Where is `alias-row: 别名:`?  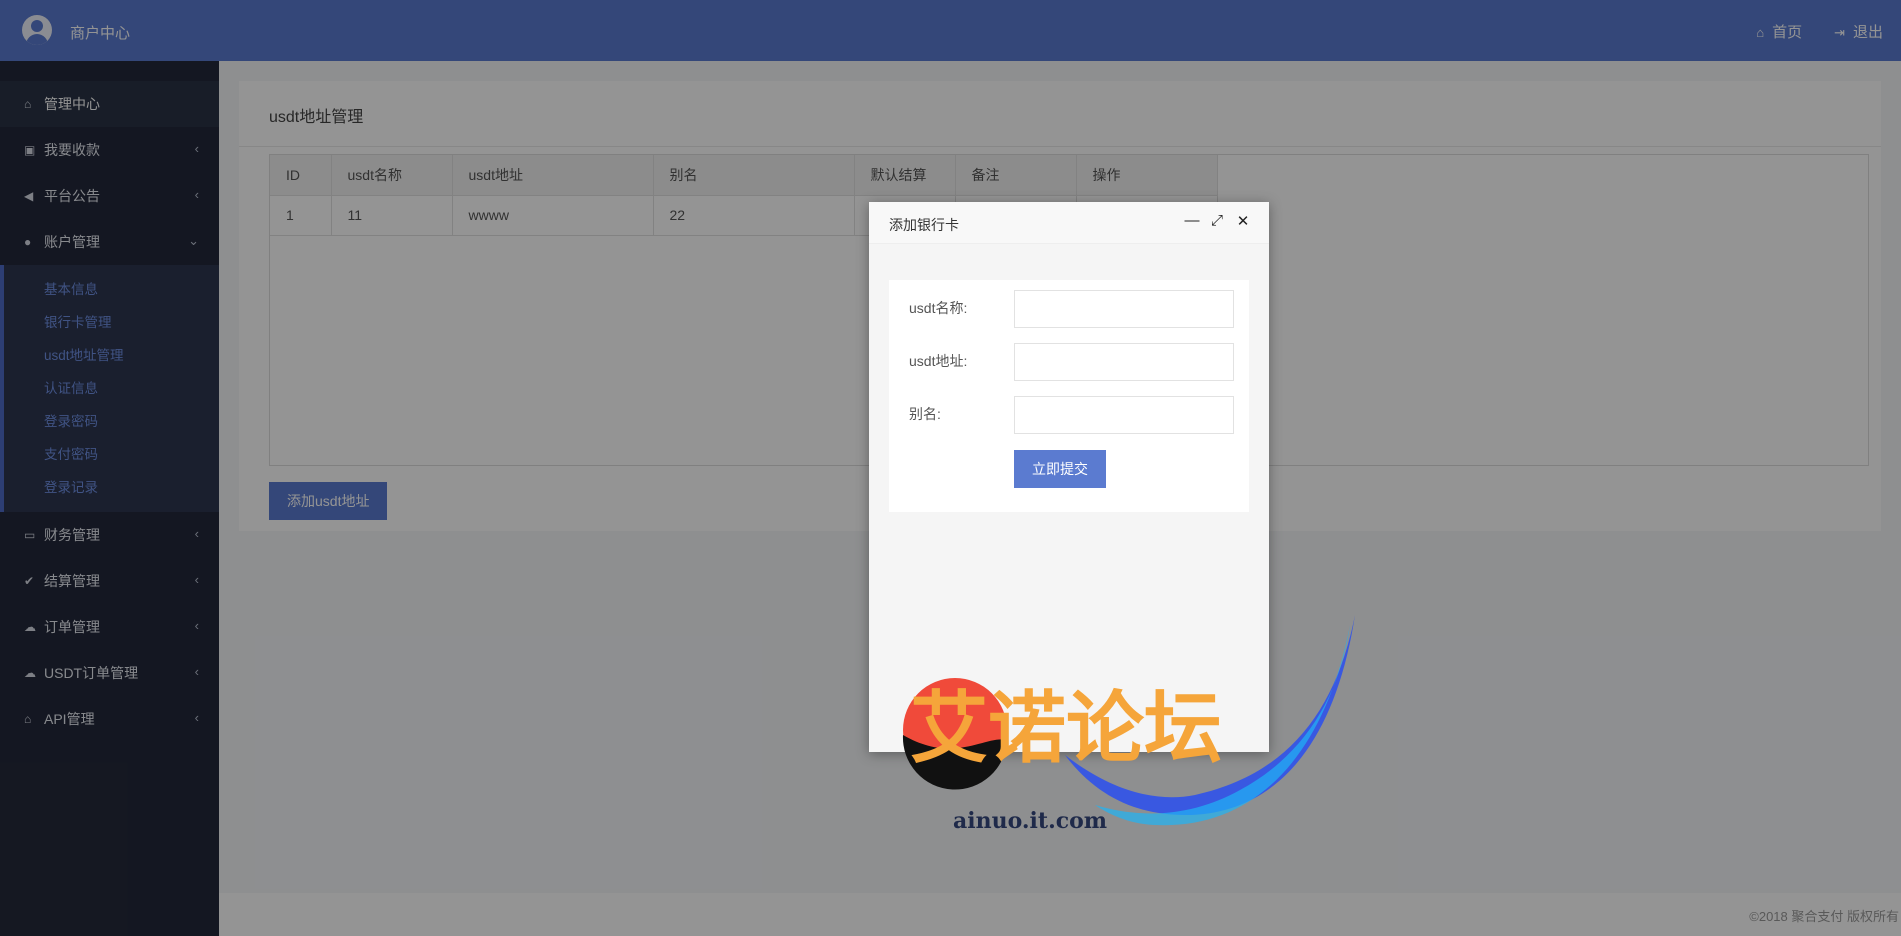
alias-row: 别名: is located at coordinates (1069, 416).